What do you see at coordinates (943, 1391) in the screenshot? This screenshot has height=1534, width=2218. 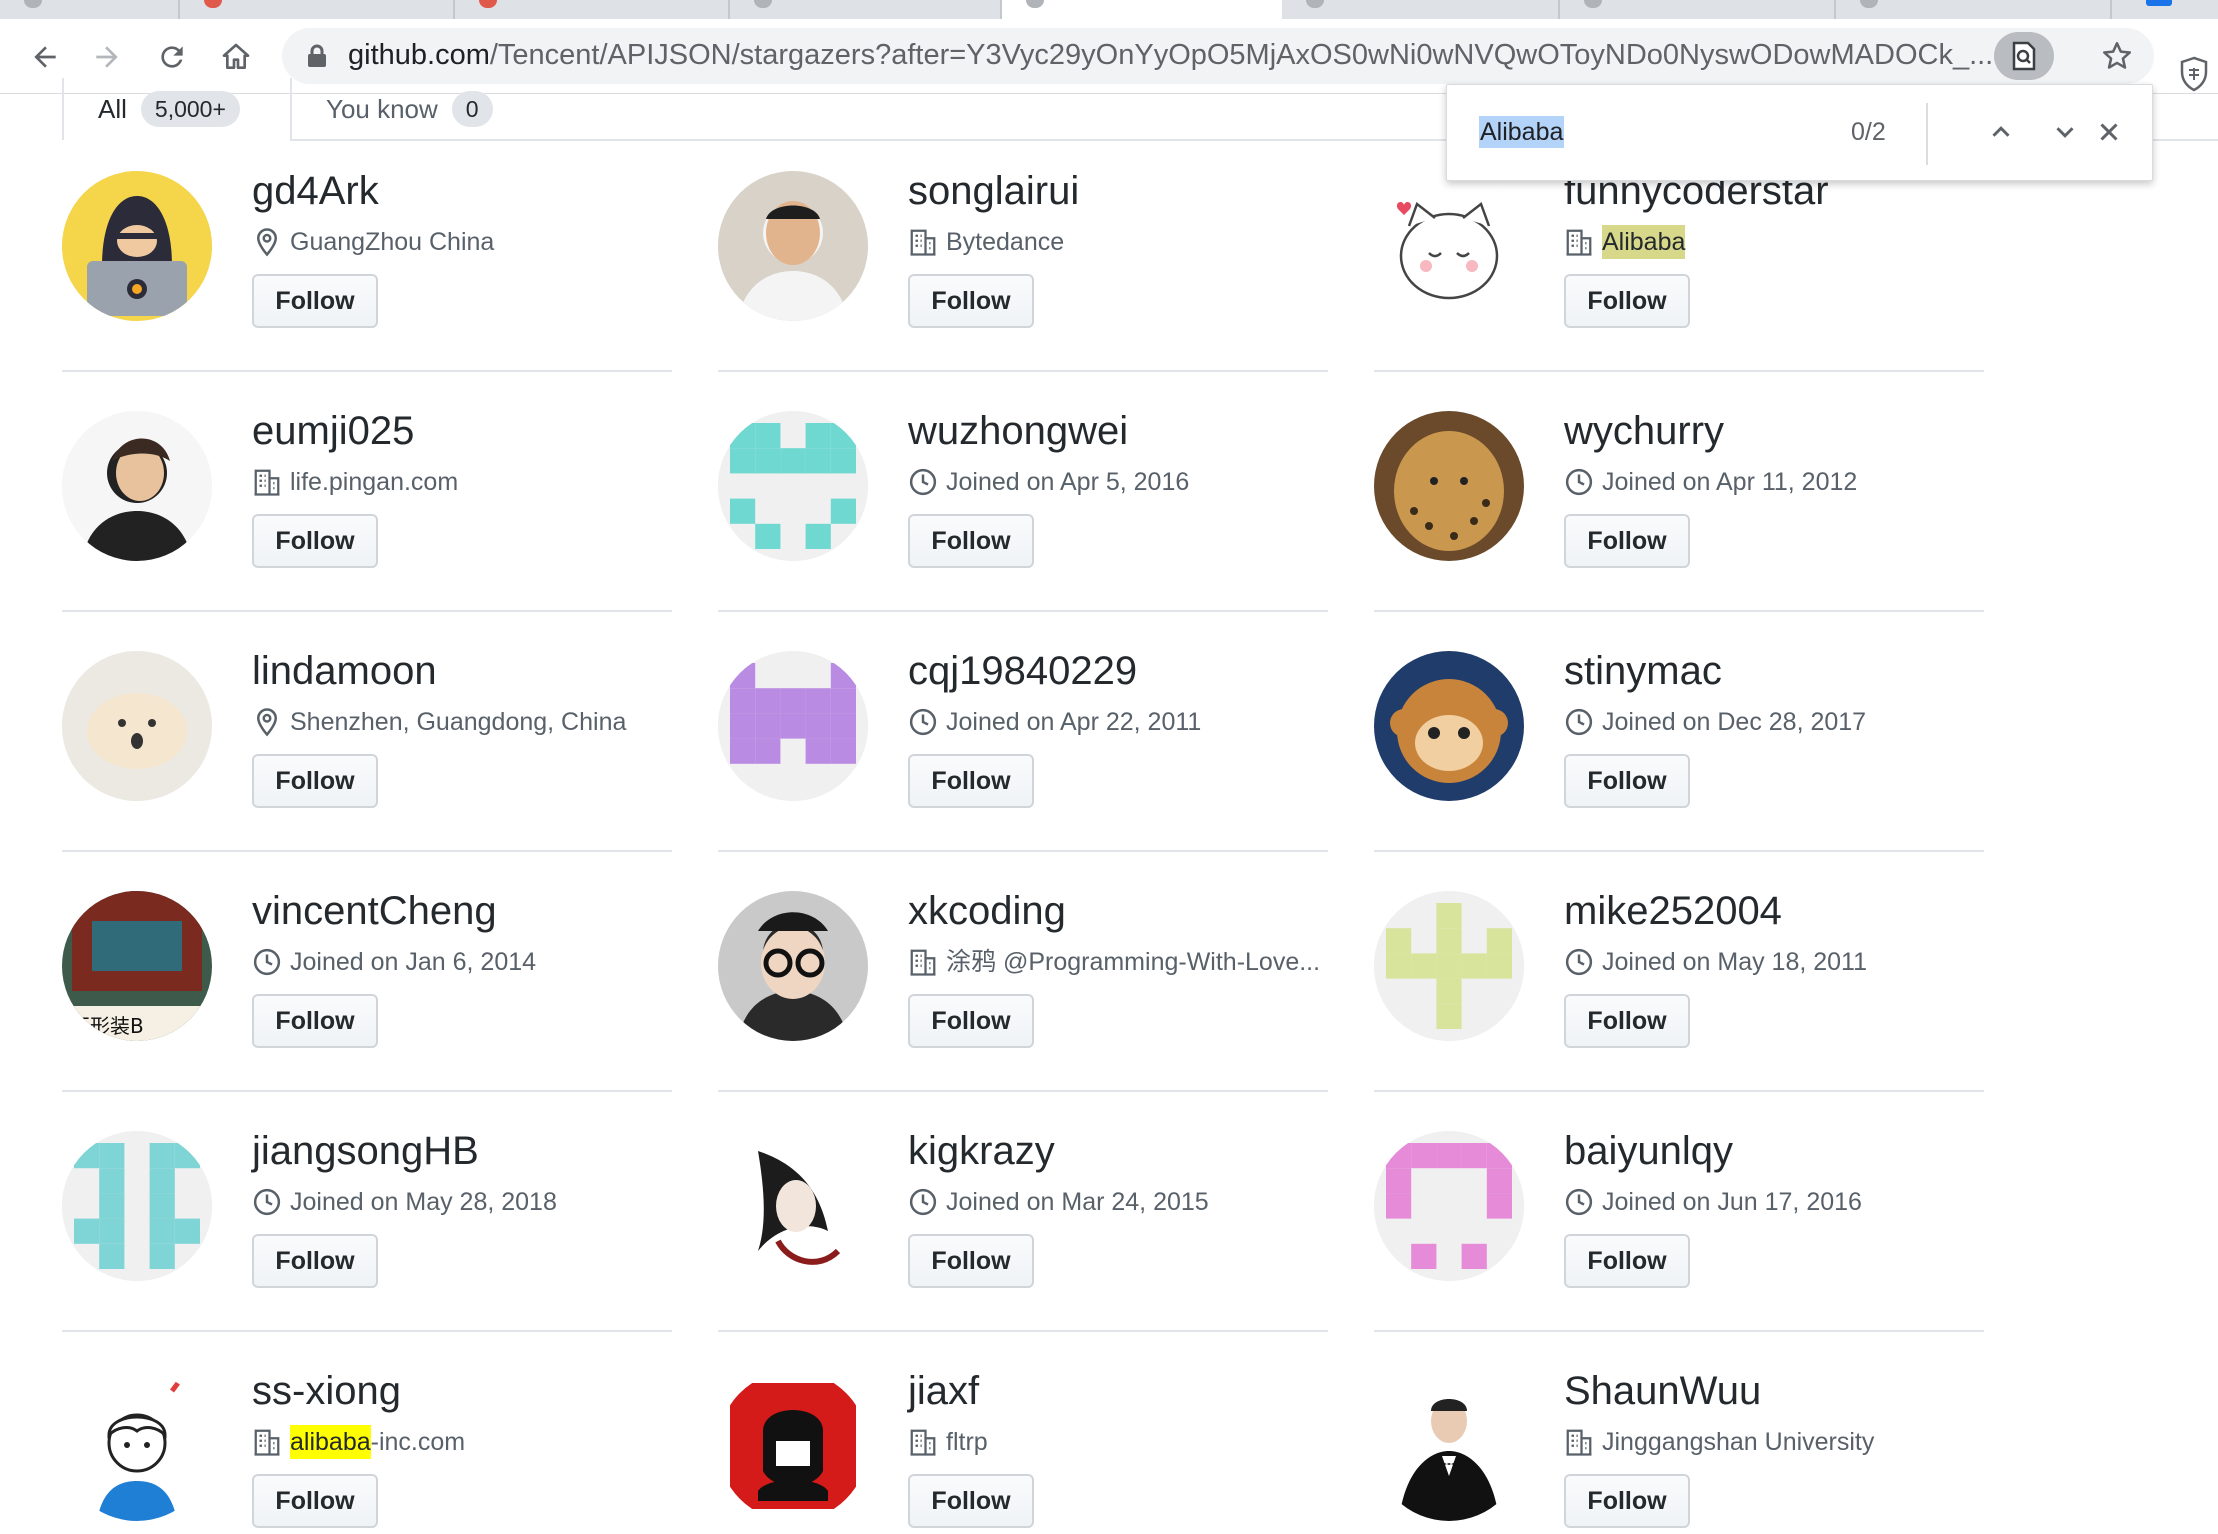 I see `username-link: jiaxf` at bounding box center [943, 1391].